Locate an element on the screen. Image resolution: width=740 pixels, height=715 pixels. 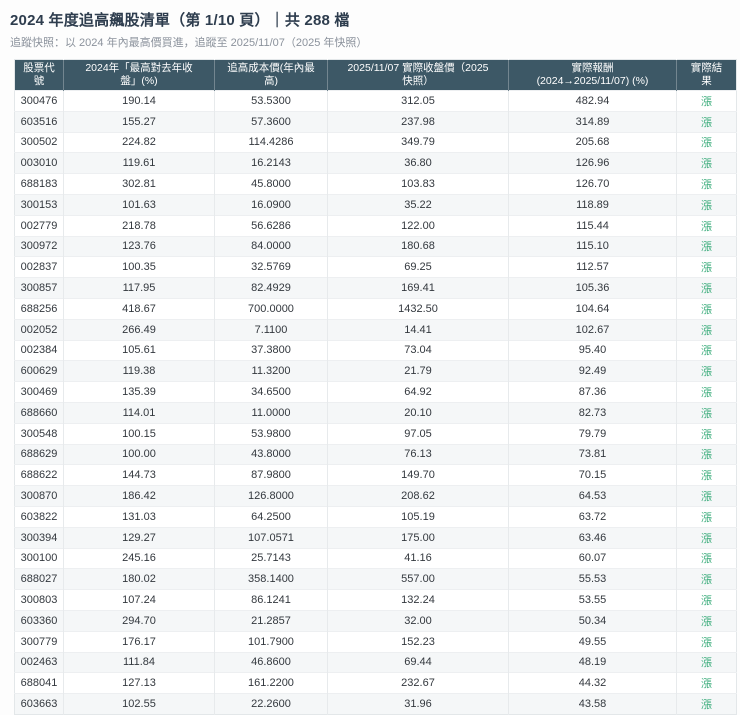
table-row: 300803 107.24 86.1241 132.24 53.55 漲 is located at coordinates (375, 600).